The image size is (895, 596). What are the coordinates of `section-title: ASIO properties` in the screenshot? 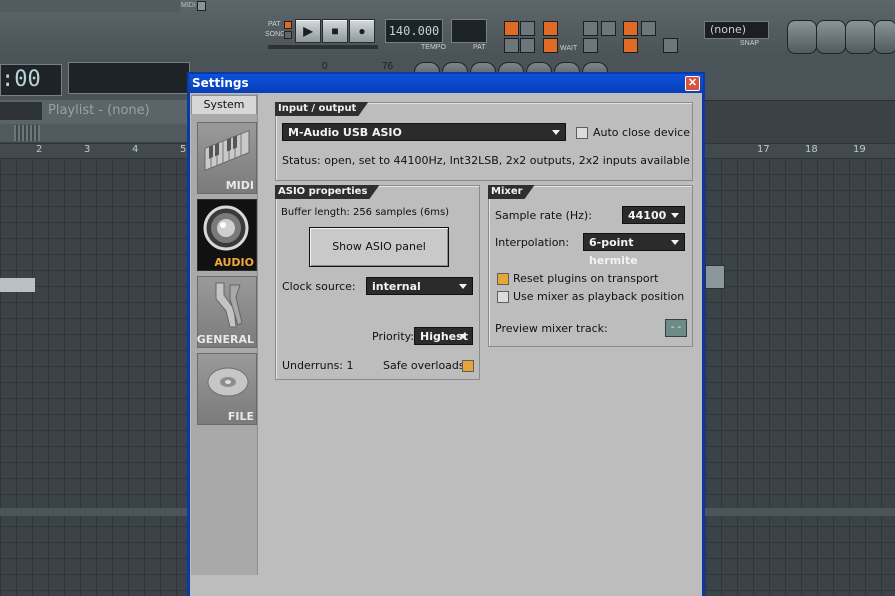 It's located at (327, 192).